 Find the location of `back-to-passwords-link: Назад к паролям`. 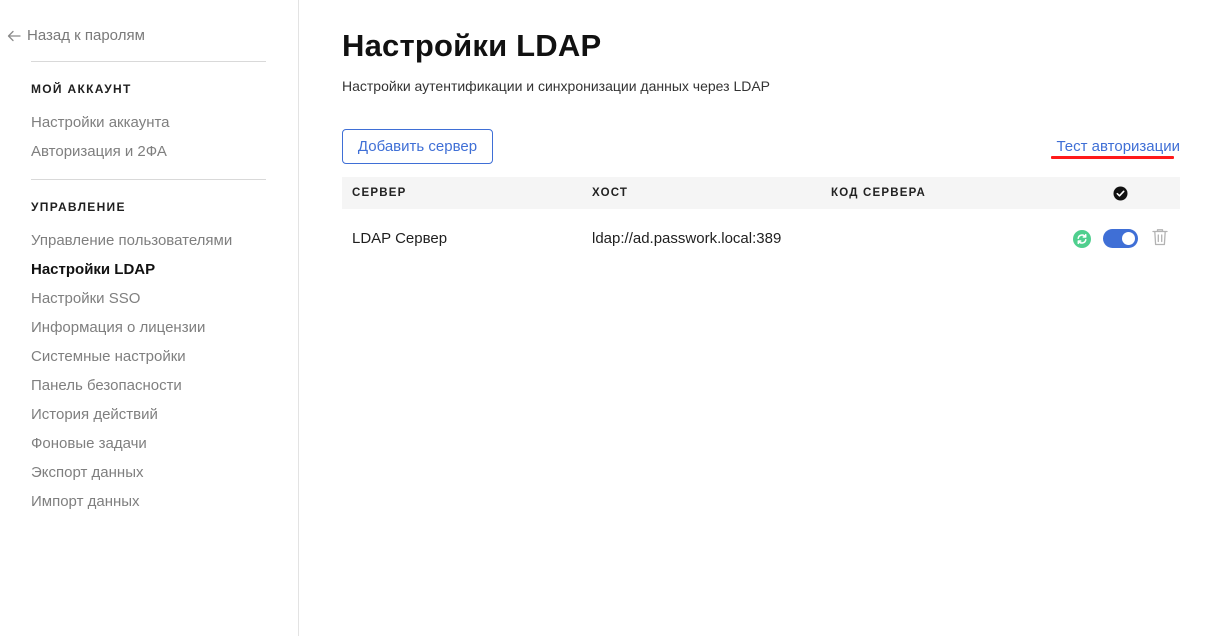

back-to-passwords-link: Назад к паролям is located at coordinates (76, 35).